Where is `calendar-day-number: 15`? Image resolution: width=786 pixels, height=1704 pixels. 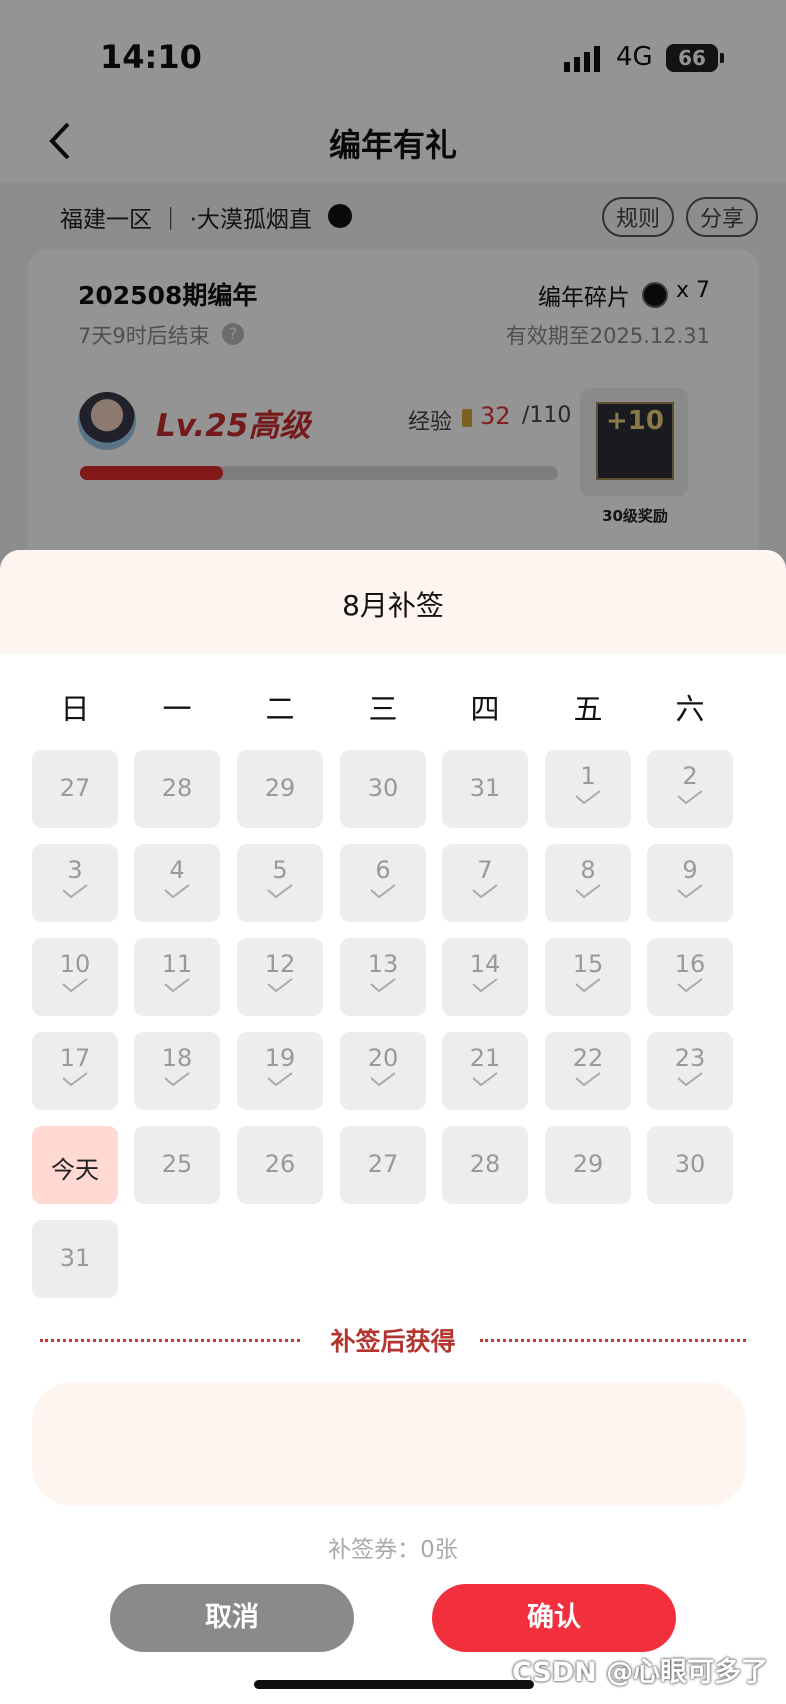
calendar-day-number: 15 is located at coordinates (588, 964).